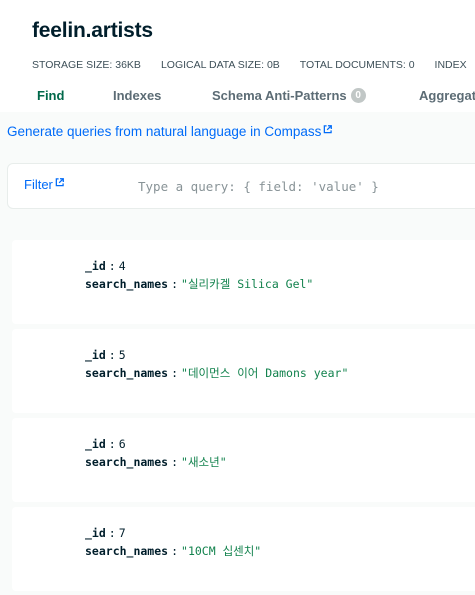 The image size is (475, 595). Describe the element at coordinates (220, 65) in the screenshot. I see `logical-data-size-stat: LOGICAL DATA SIZE: 0B` at that location.